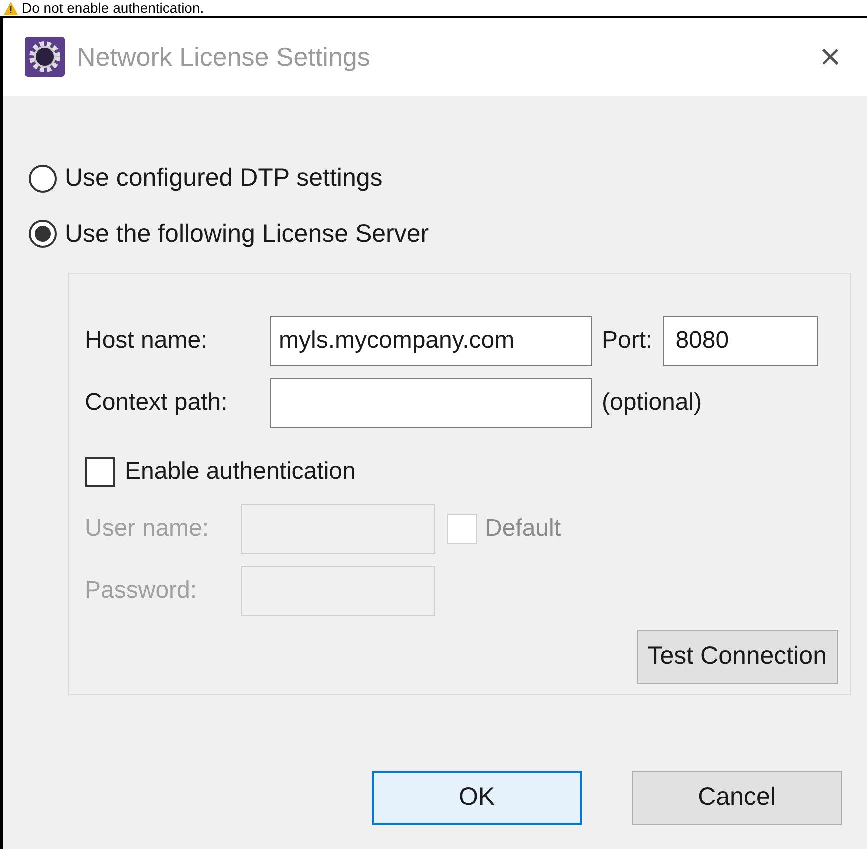 The height and width of the screenshot is (849, 867). What do you see at coordinates (477, 798) in the screenshot?
I see `dialog-button: OK` at bounding box center [477, 798].